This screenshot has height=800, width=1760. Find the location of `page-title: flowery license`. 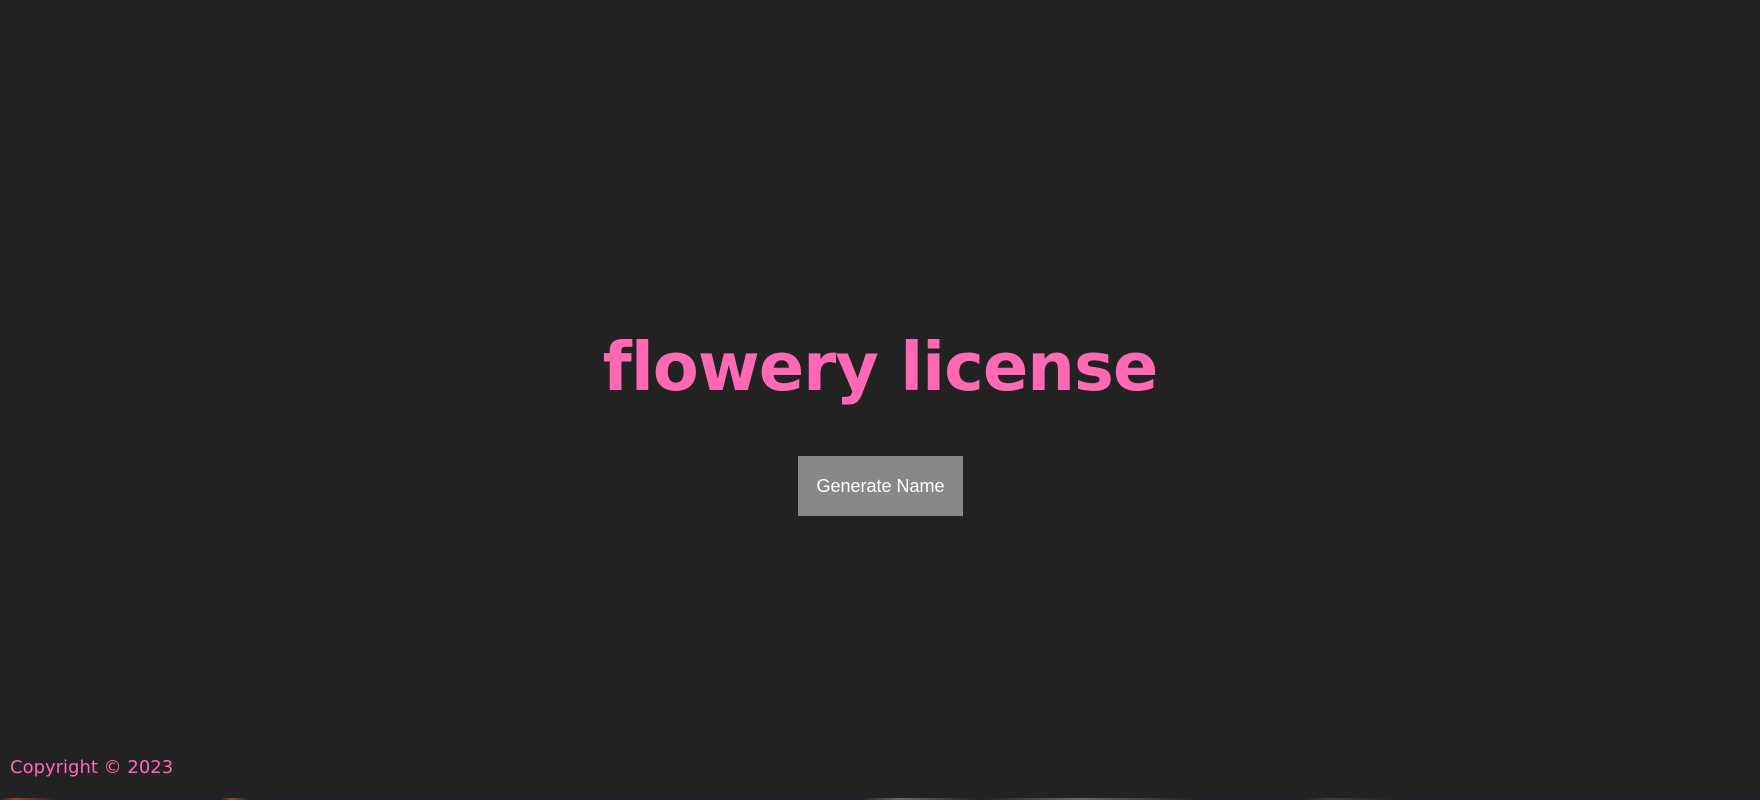

page-title: flowery license is located at coordinates (880, 367).